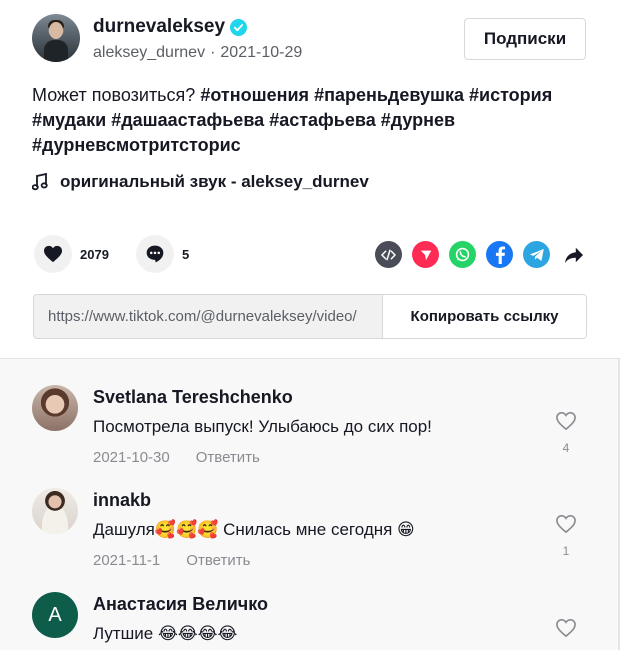  What do you see at coordinates (69, 120) in the screenshot?
I see `hashtag-link: #мудаки` at bounding box center [69, 120].